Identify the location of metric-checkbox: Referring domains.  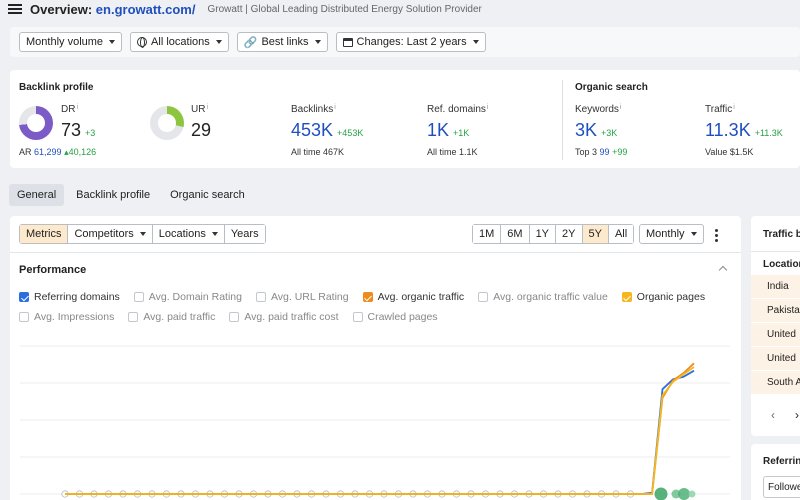
(69, 297).